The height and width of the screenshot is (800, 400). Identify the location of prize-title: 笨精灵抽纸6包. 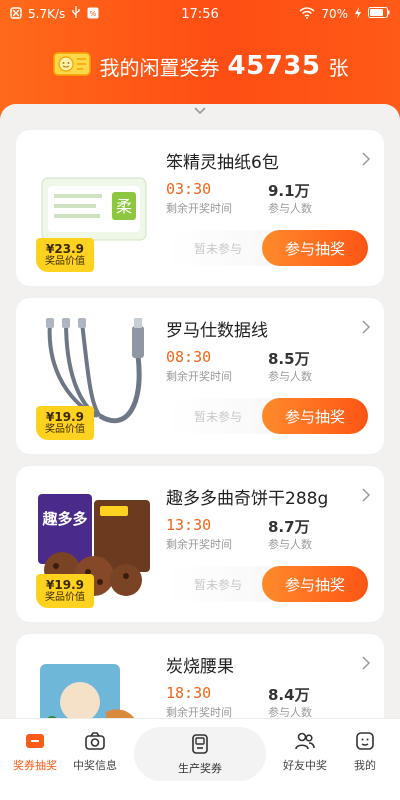
(222, 163).